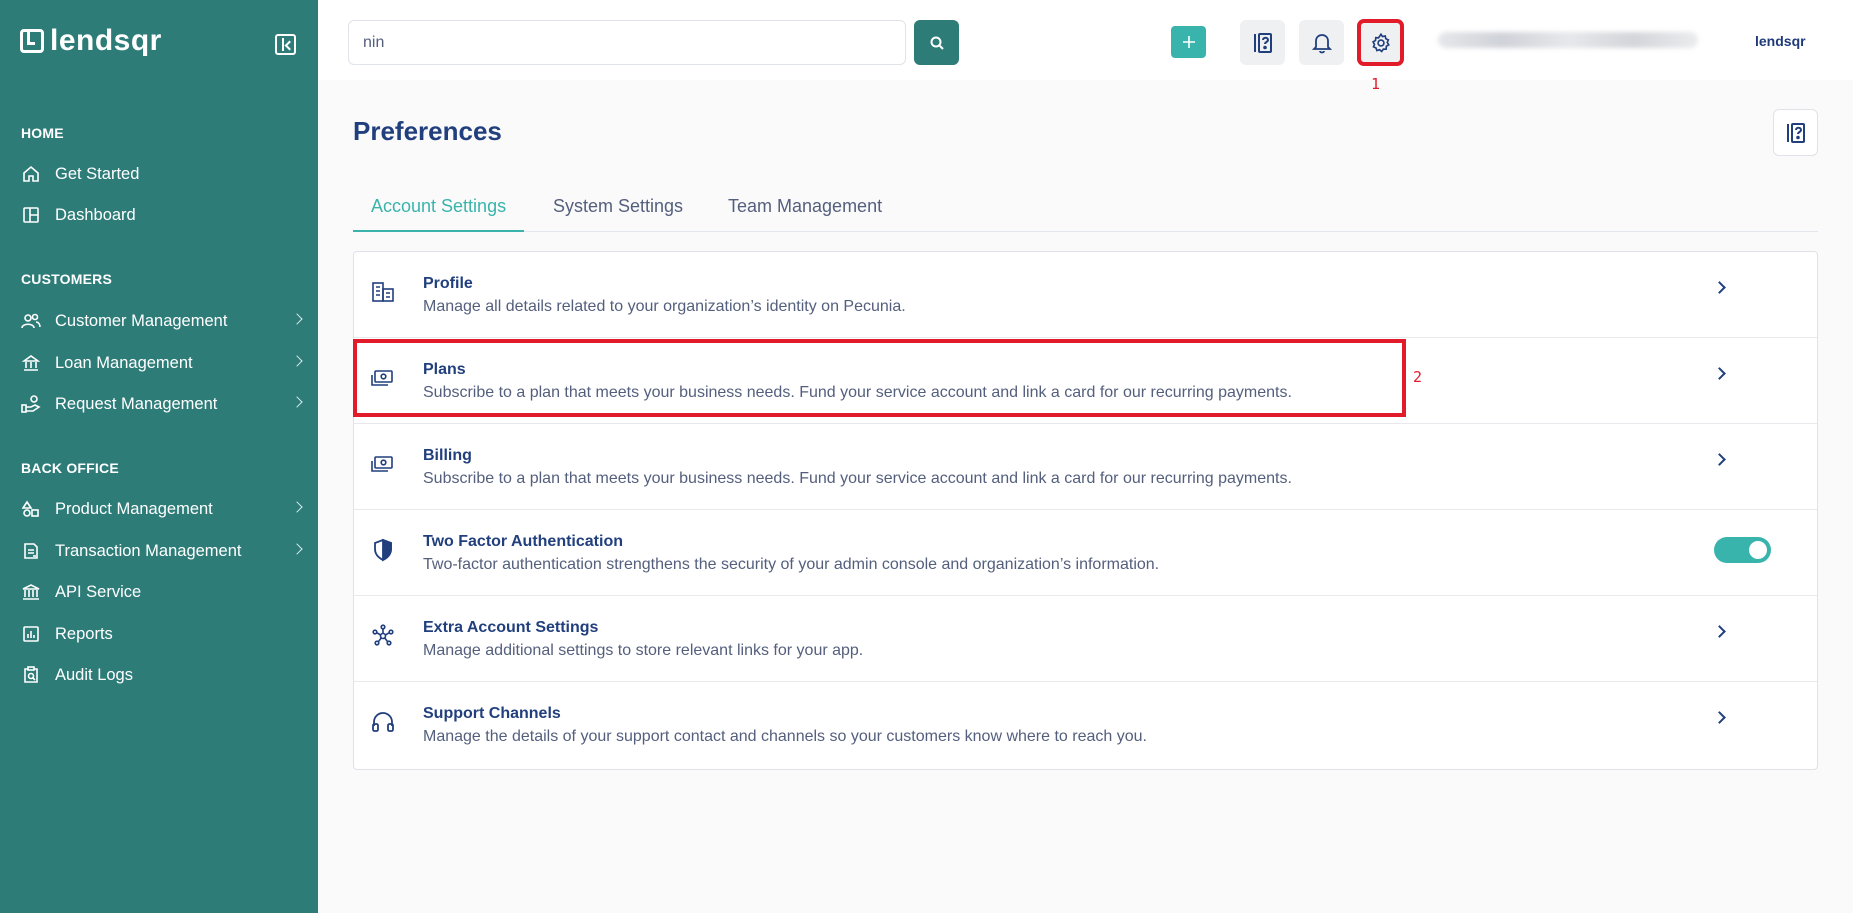 The height and width of the screenshot is (913, 1853). Describe the element at coordinates (439, 214) in the screenshot. I see `tab-account-settings: Account Settings` at that location.